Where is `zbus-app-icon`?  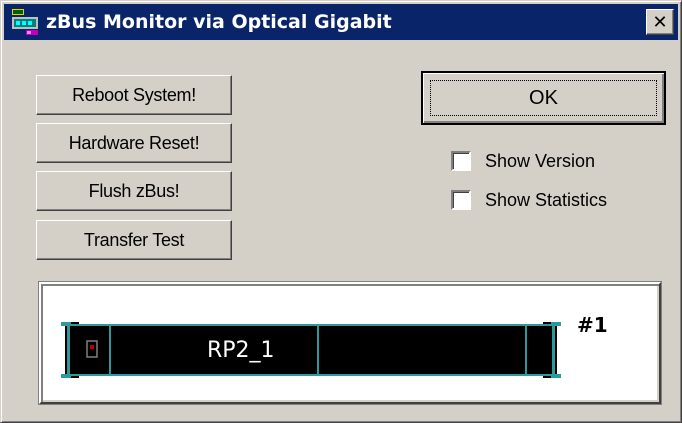
zbus-app-icon is located at coordinates (25, 22).